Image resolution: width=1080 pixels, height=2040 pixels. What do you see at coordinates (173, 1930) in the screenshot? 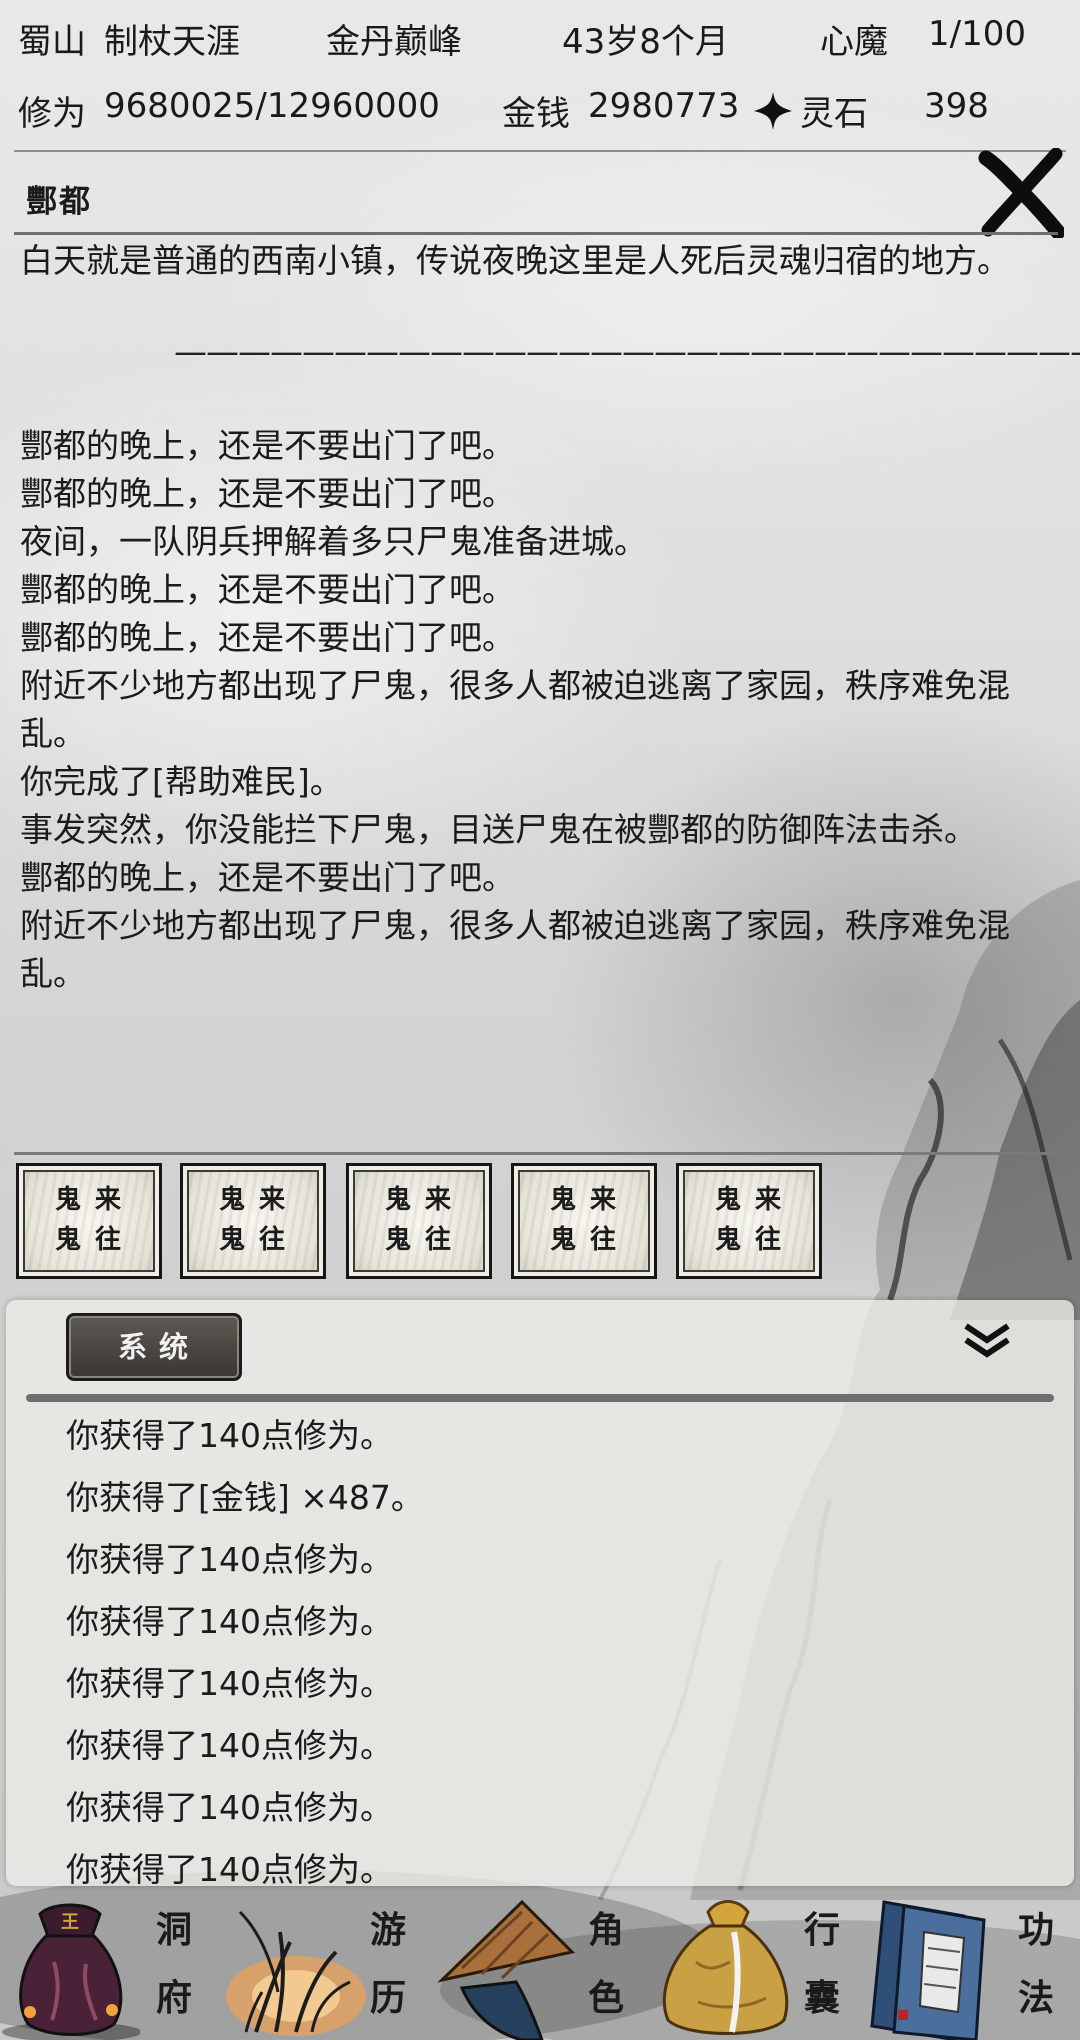
I see `nav-cave-label: 洞` at bounding box center [173, 1930].